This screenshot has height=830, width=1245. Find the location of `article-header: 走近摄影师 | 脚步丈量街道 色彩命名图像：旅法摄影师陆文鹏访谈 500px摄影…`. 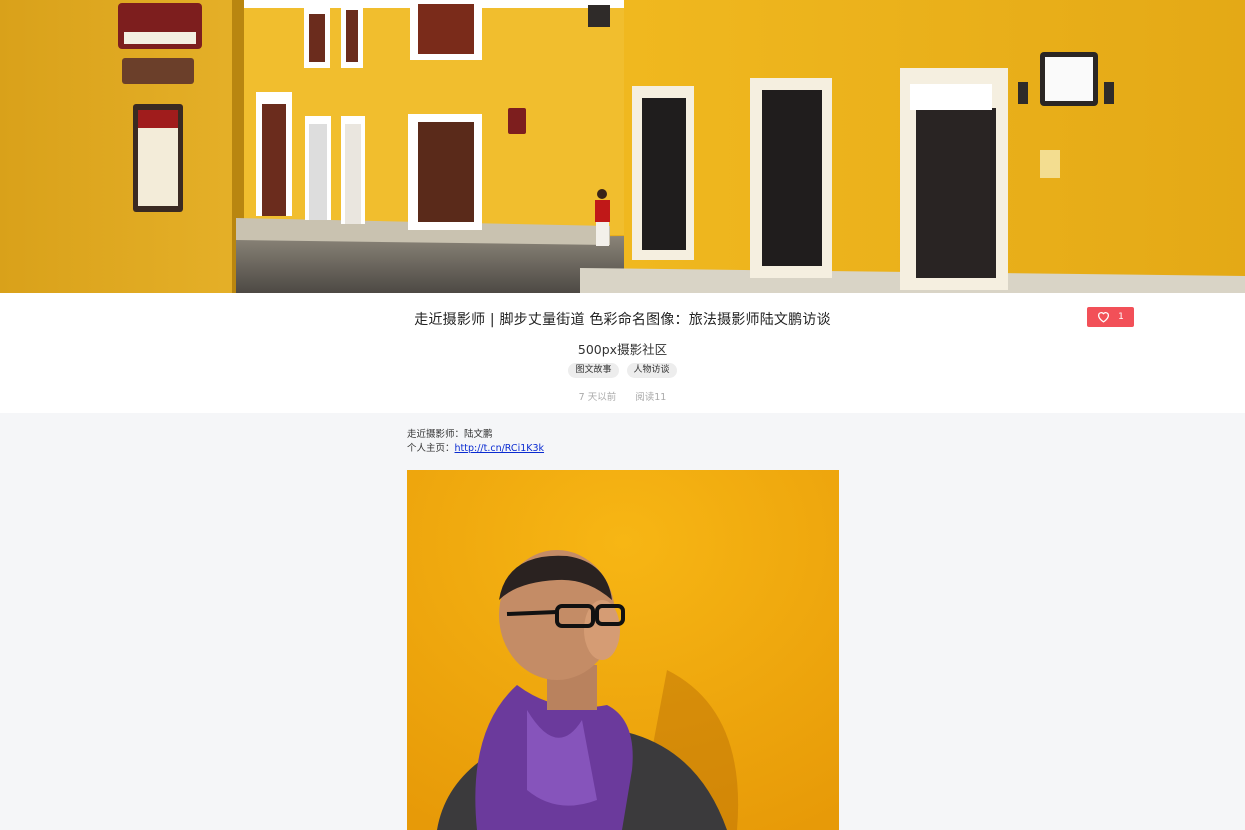

article-header: 走近摄影师 | 脚步丈量街道 色彩命名图像：旅法摄影师陆文鹏访谈 500px摄影… is located at coordinates (622, 353).